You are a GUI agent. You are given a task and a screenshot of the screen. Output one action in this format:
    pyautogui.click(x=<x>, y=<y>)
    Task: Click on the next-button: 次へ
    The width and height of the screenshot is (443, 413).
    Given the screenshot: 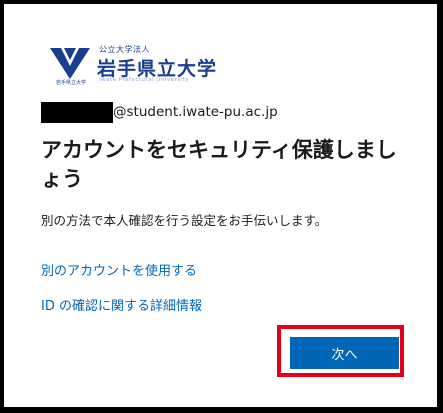 What is the action you would take?
    pyautogui.click(x=344, y=353)
    